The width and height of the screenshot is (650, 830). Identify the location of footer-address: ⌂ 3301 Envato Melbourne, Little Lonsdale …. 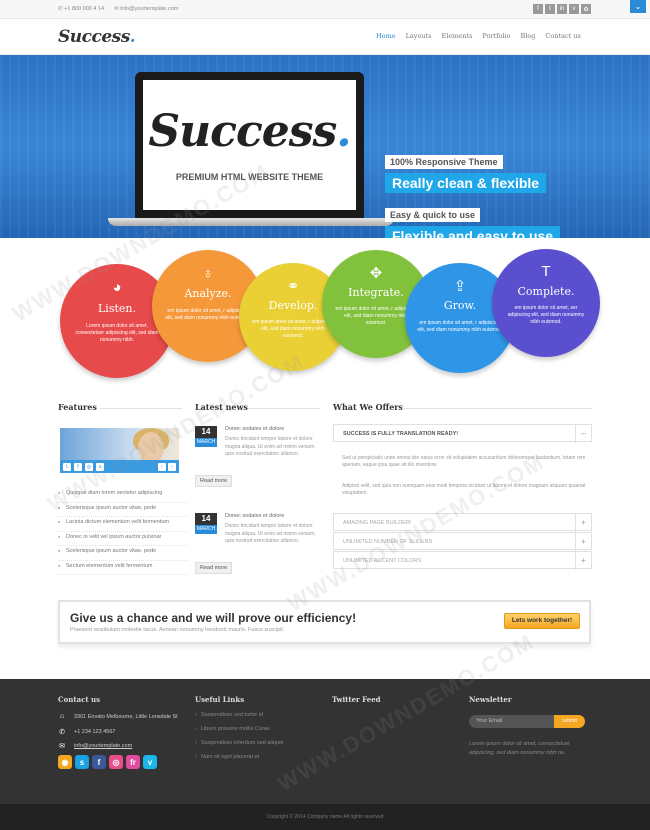
(118, 716).